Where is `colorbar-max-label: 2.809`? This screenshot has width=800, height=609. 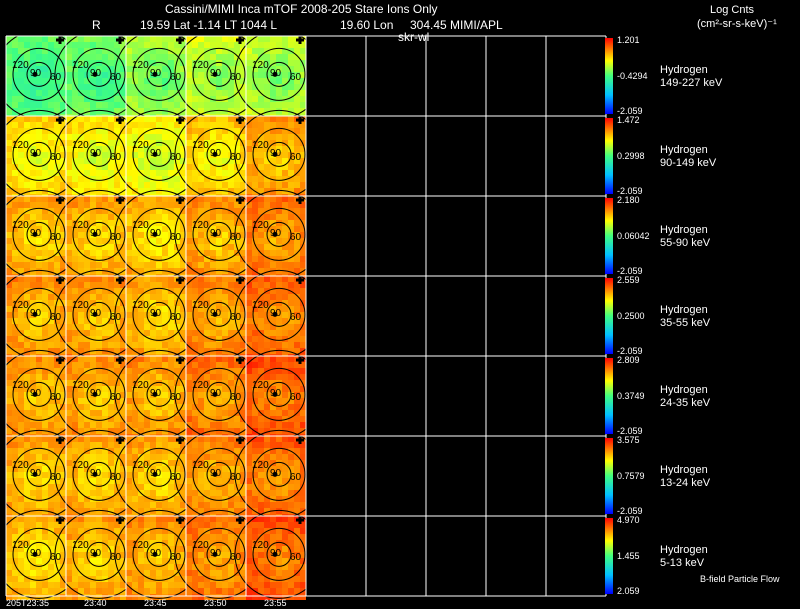 colorbar-max-label: 2.809 is located at coordinates (628, 360).